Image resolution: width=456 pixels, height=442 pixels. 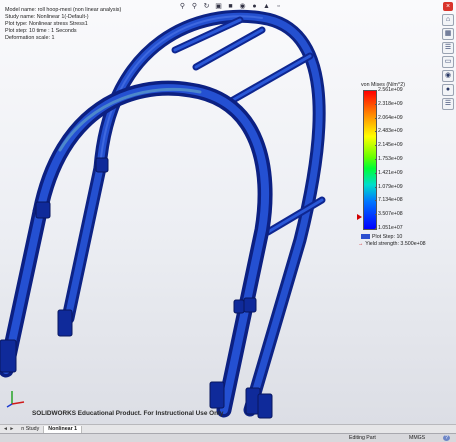 I want to click on folder-icon: ▭, so click(x=448, y=62).